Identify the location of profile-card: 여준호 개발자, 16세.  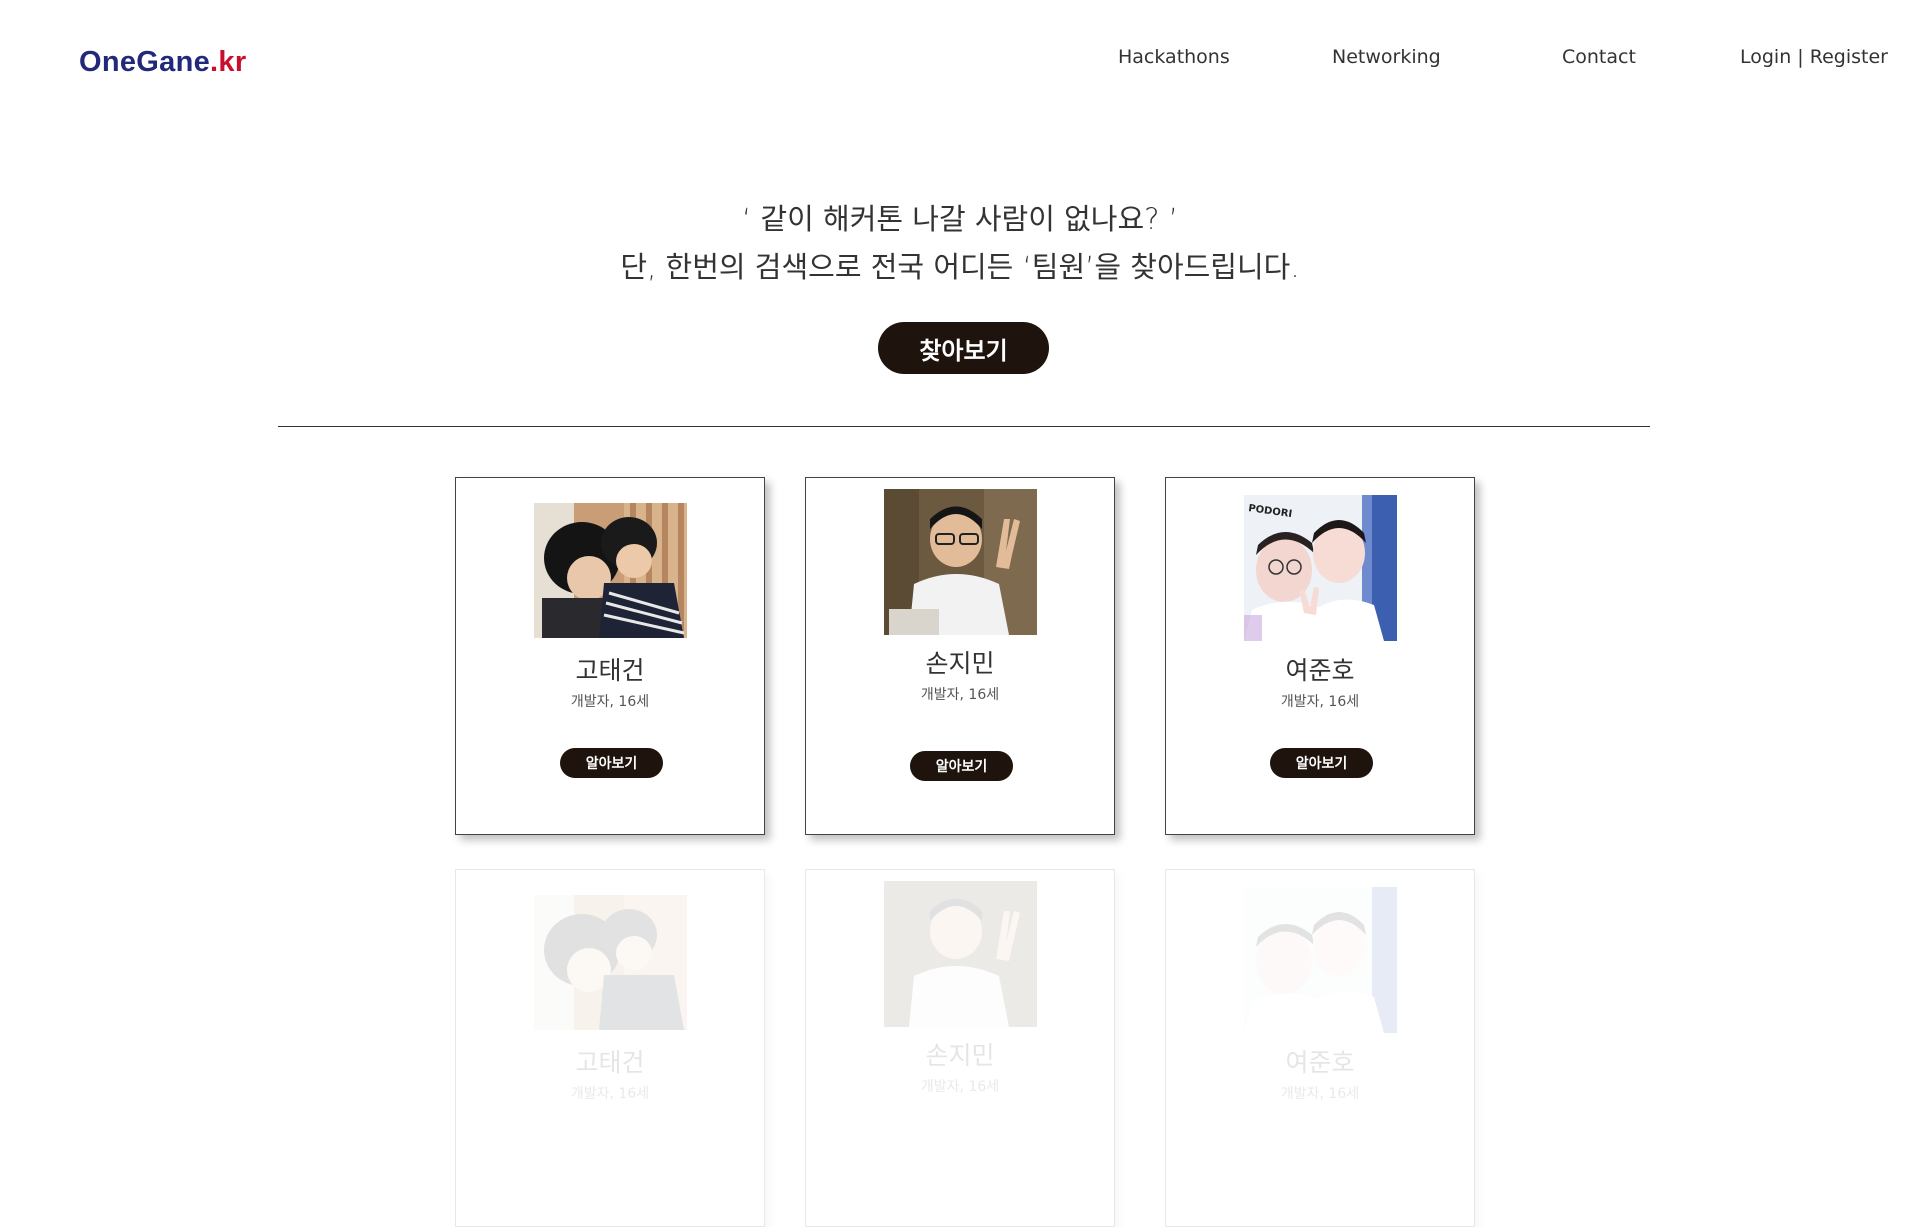
(1320, 1048).